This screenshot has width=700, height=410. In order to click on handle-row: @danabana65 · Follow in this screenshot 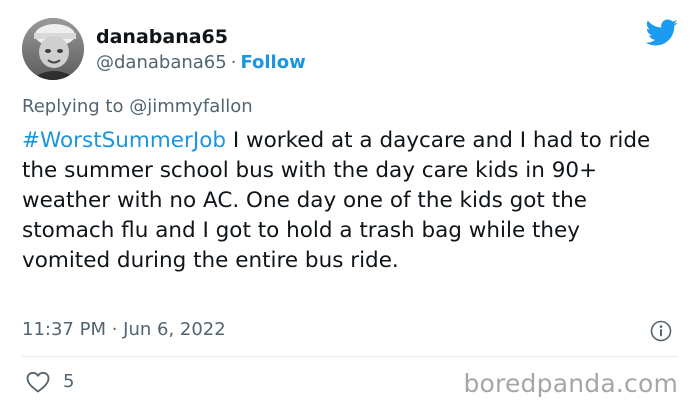, I will do `click(201, 63)`.